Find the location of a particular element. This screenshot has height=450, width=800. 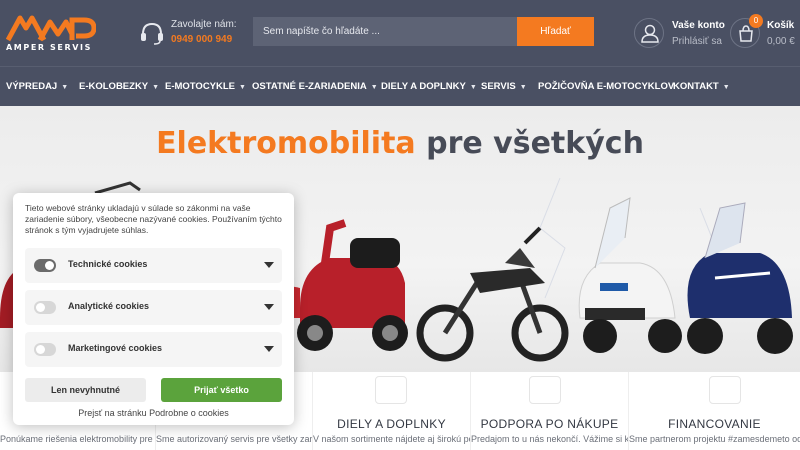

technical-cookies-toggle is located at coordinates (45, 265).